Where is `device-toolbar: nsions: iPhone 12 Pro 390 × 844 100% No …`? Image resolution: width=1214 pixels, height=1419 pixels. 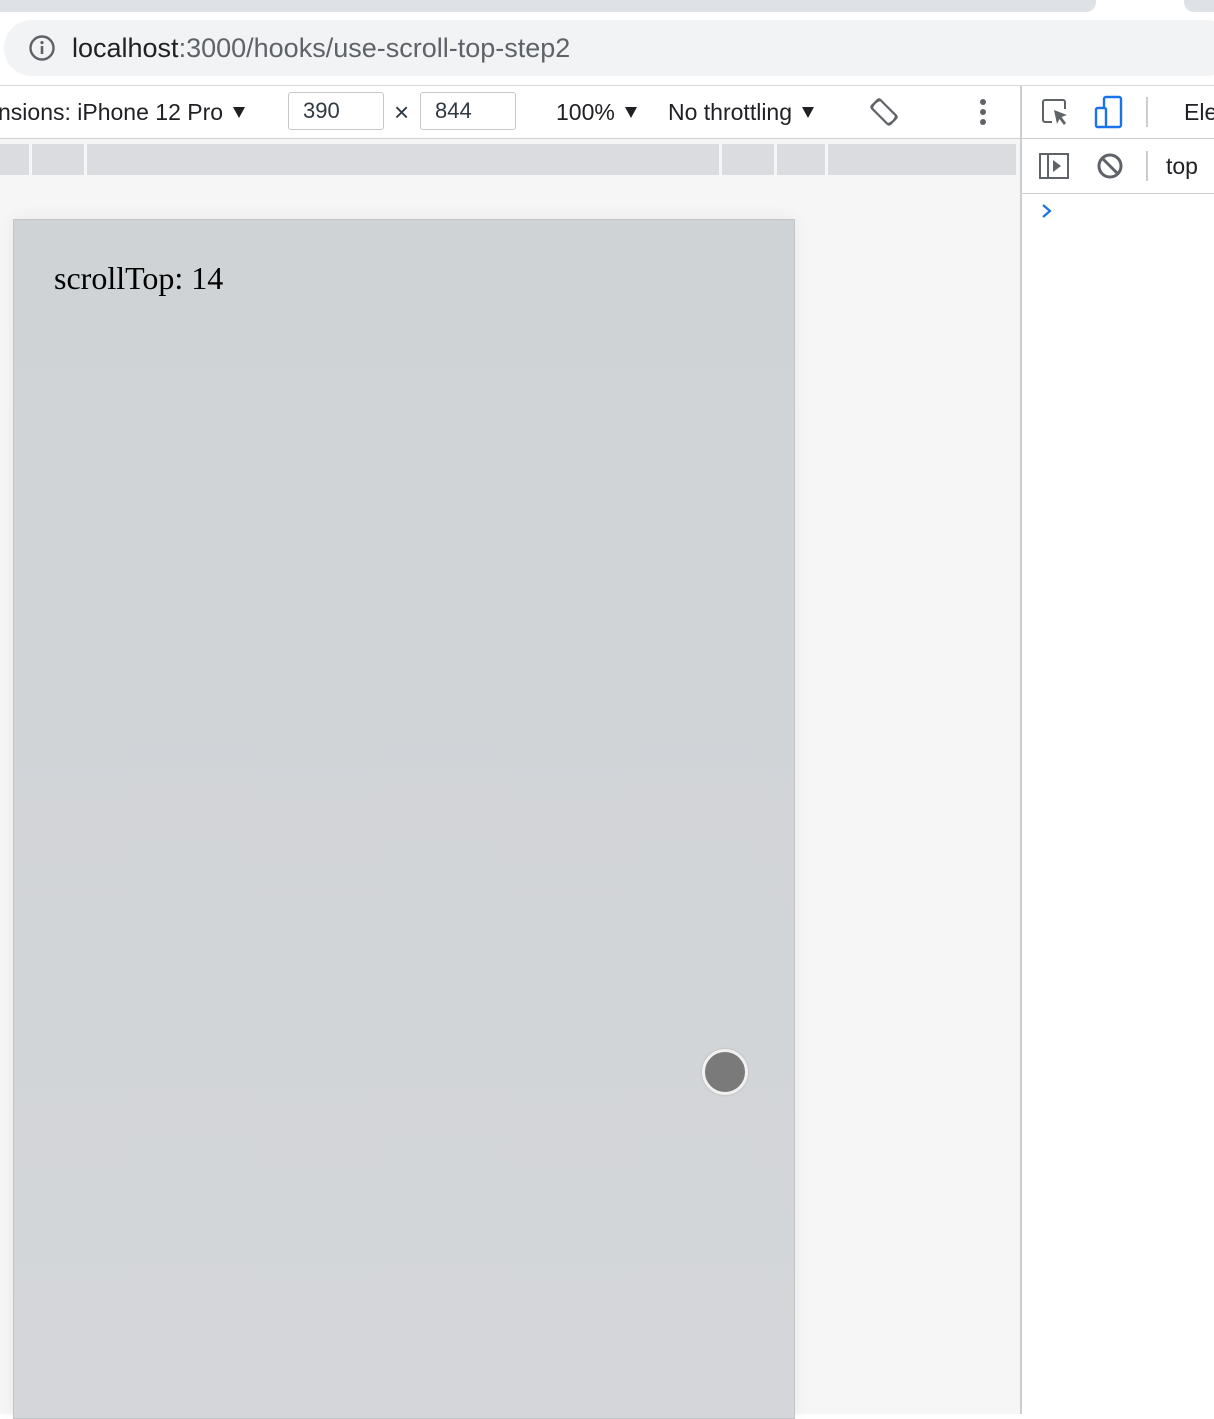 device-toolbar: nsions: iPhone 12 Pro 390 × 844 100% No … is located at coordinates (510, 112).